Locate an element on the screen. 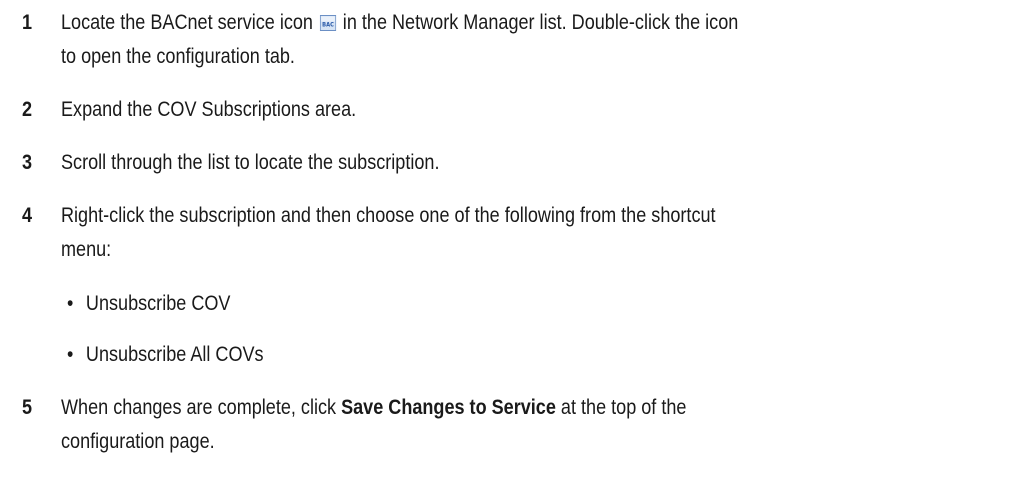 The image size is (1028, 483). step-text-before-icon: Locate the BACnet service icon is located at coordinates (187, 22).